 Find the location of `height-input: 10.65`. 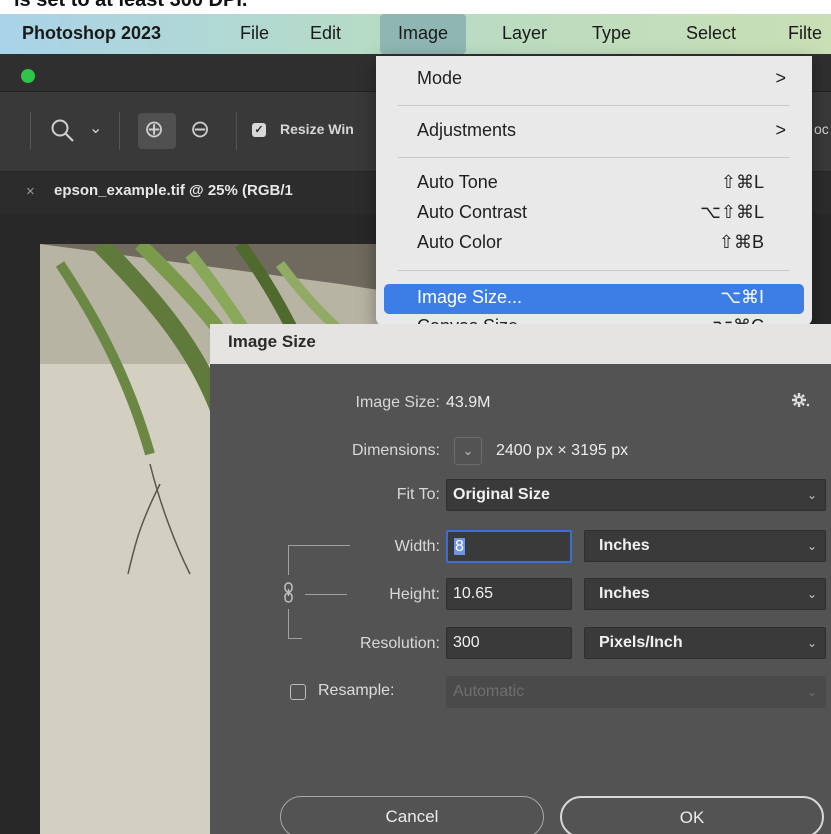

height-input: 10.65 is located at coordinates (509, 594).